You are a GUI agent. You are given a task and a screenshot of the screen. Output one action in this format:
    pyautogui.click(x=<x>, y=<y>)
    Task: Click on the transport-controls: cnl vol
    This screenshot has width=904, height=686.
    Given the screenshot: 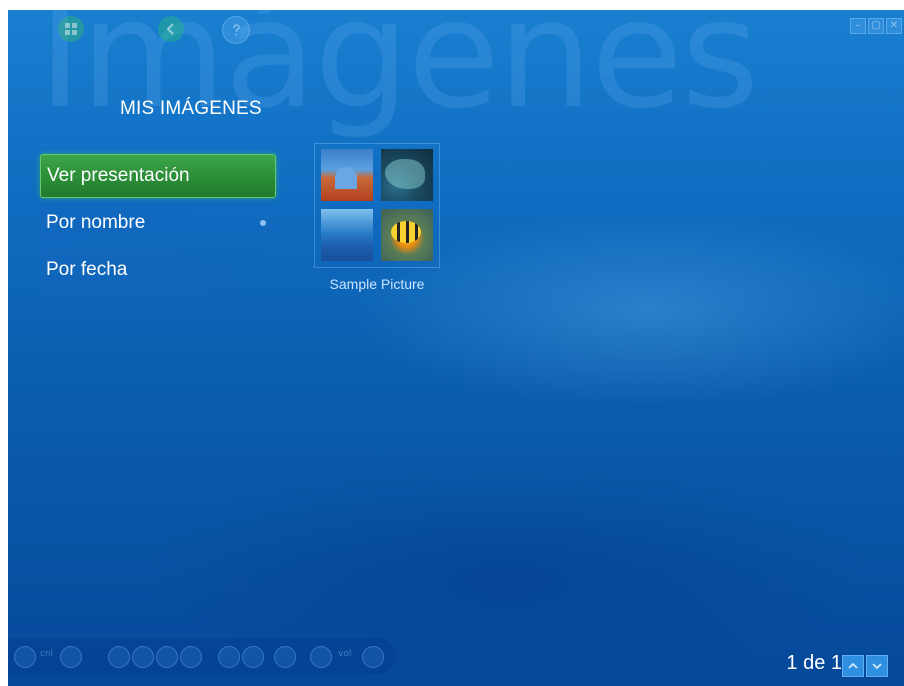 What is the action you would take?
    pyautogui.click(x=202, y=656)
    